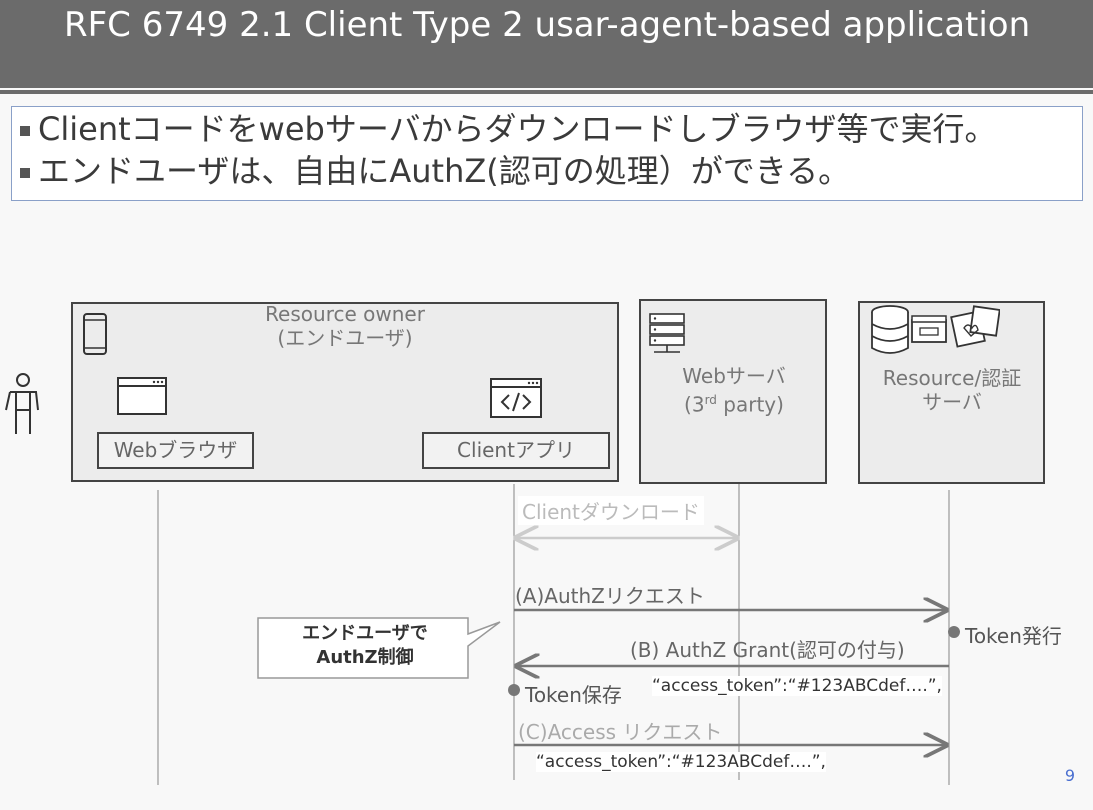 This screenshot has height=810, width=1093. I want to click on callout-text: エンドユーザで AuthZ制御, so click(365, 646).